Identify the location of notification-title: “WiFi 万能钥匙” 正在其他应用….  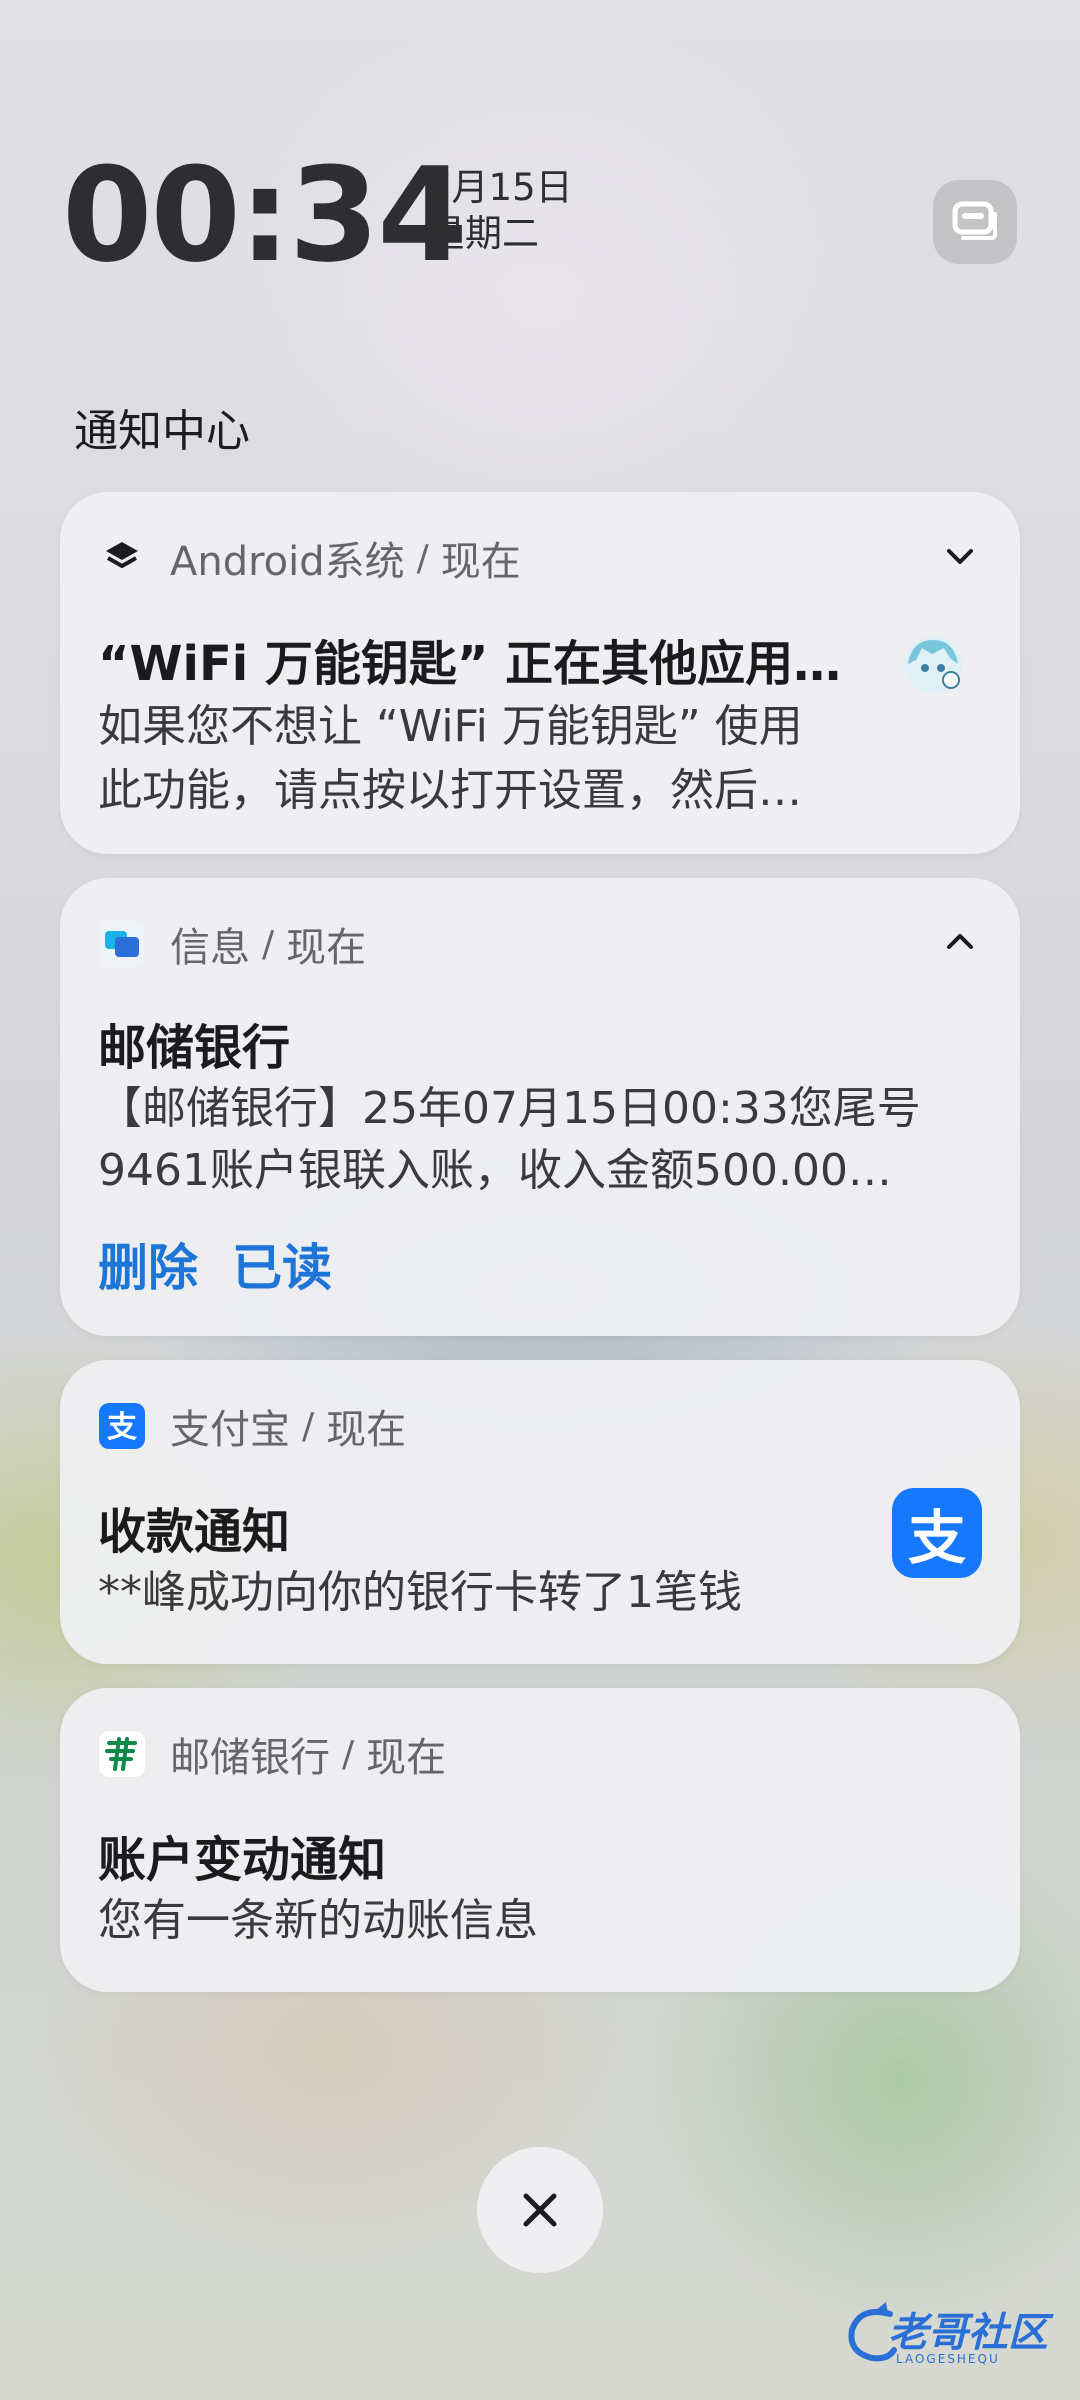
(470, 664).